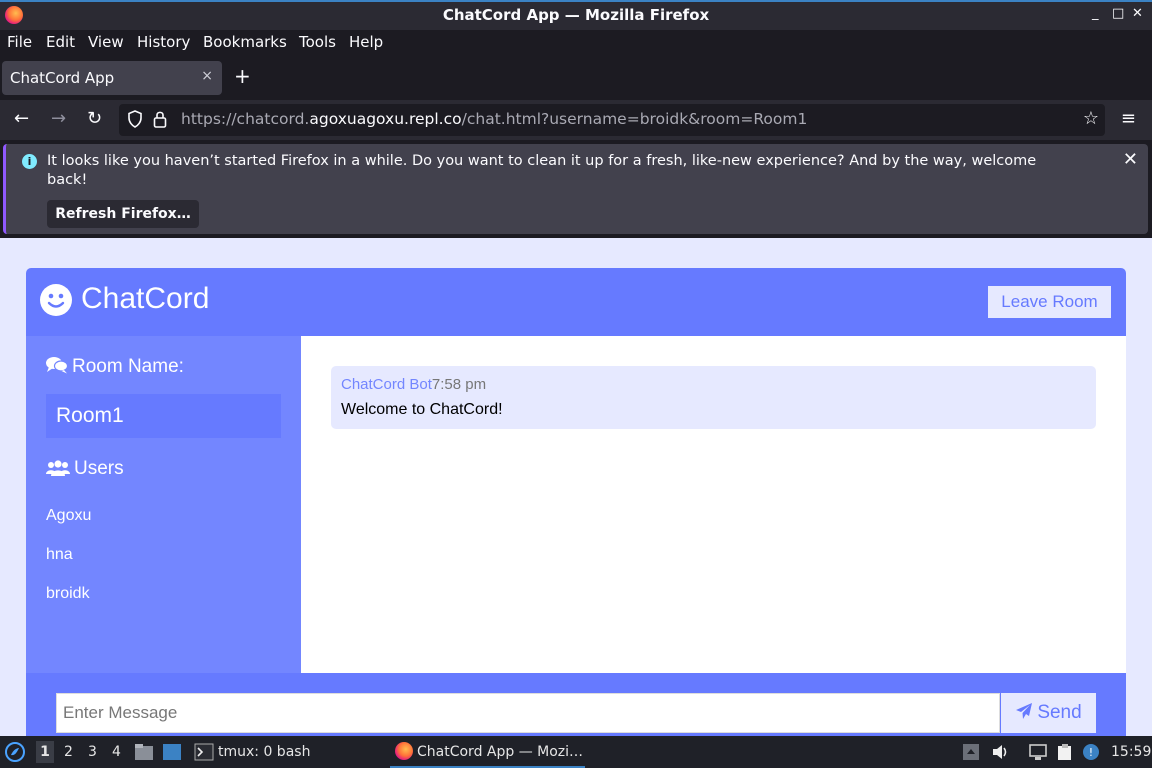 The image size is (1152, 768). I want to click on message: ChatCord Bot7:58 pm Welcome to ChatCord!, so click(713, 397).